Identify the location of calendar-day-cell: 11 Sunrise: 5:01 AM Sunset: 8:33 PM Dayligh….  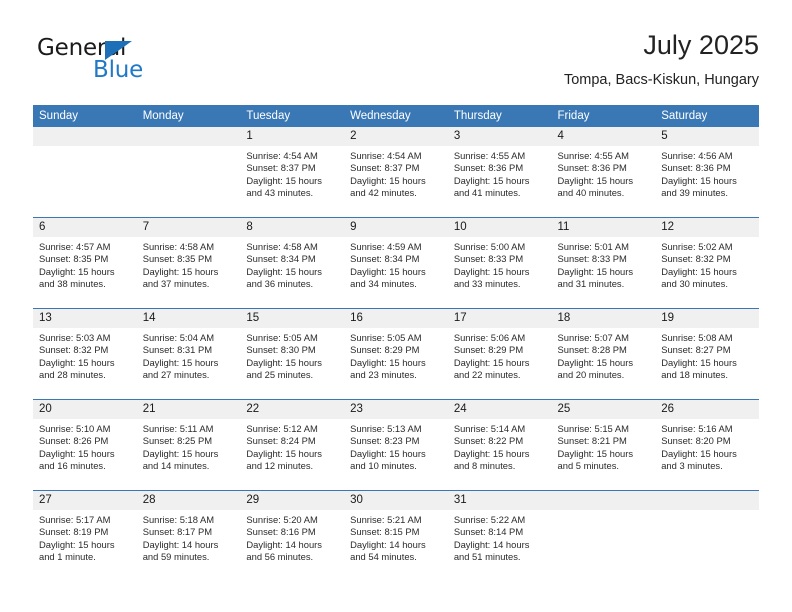
(603, 263).